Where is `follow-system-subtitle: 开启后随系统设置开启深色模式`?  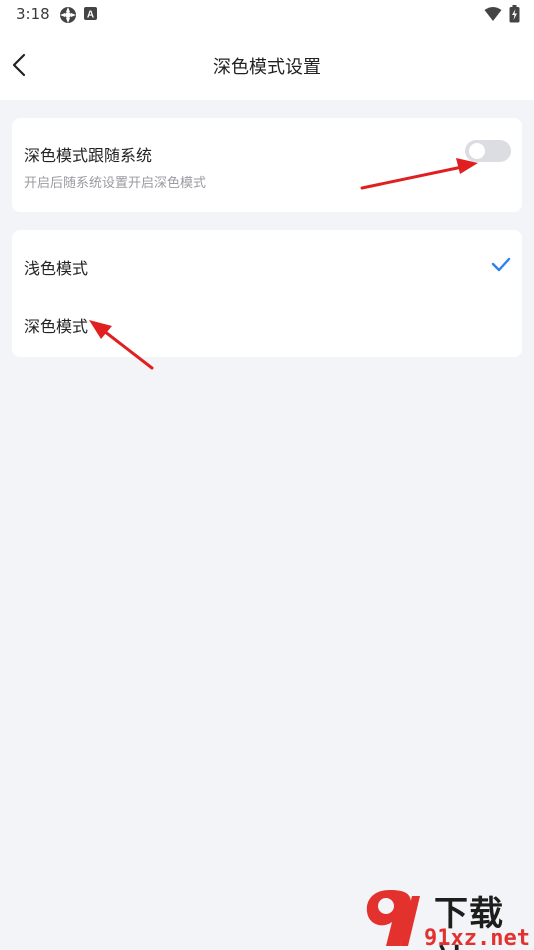
follow-system-subtitle: 开启后随系统设置开启深色模式 is located at coordinates (115, 183).